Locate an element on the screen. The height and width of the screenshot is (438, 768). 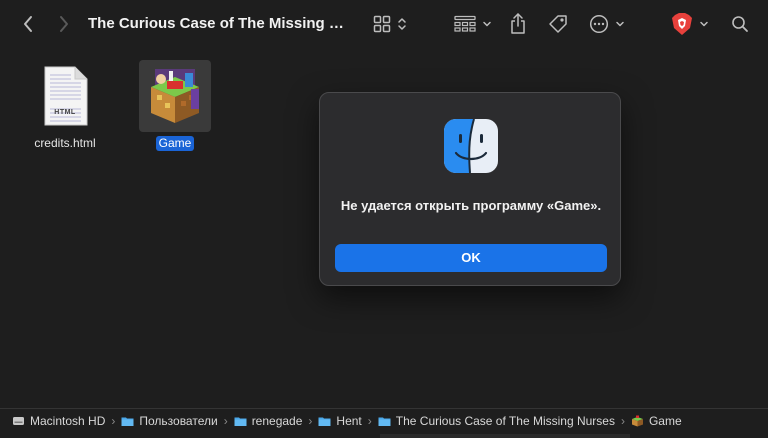
game-app-icon-tile is located at coordinates (175, 96).